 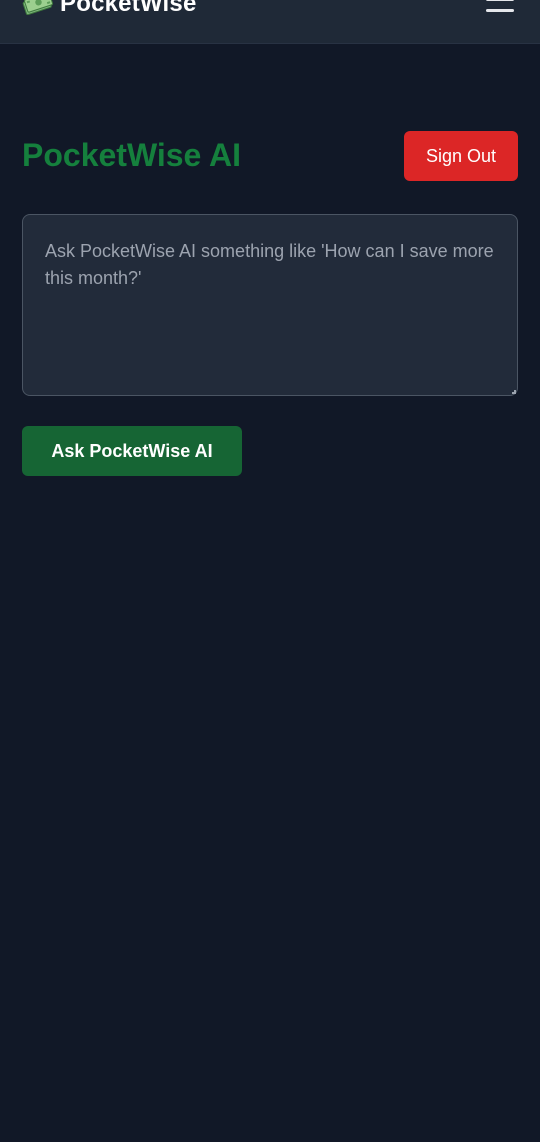 I want to click on top-navbar: PocketWise, so click(x=270, y=22).